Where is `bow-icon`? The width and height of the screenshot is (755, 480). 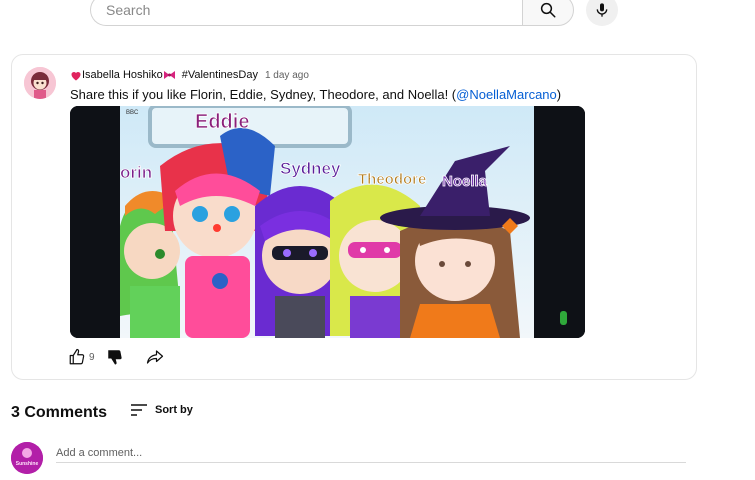 bow-icon is located at coordinates (169, 75).